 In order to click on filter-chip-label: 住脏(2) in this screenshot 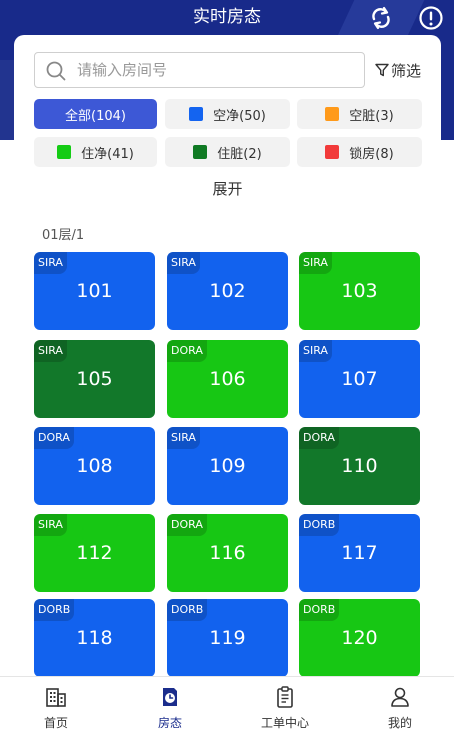, I will do `click(239, 154)`.